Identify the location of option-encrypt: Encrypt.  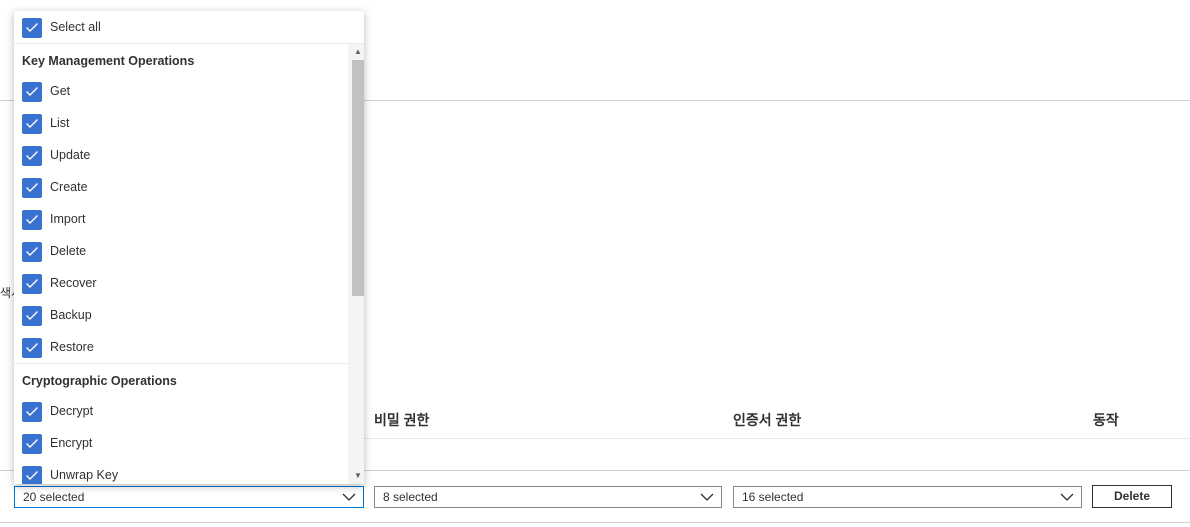
(181, 443).